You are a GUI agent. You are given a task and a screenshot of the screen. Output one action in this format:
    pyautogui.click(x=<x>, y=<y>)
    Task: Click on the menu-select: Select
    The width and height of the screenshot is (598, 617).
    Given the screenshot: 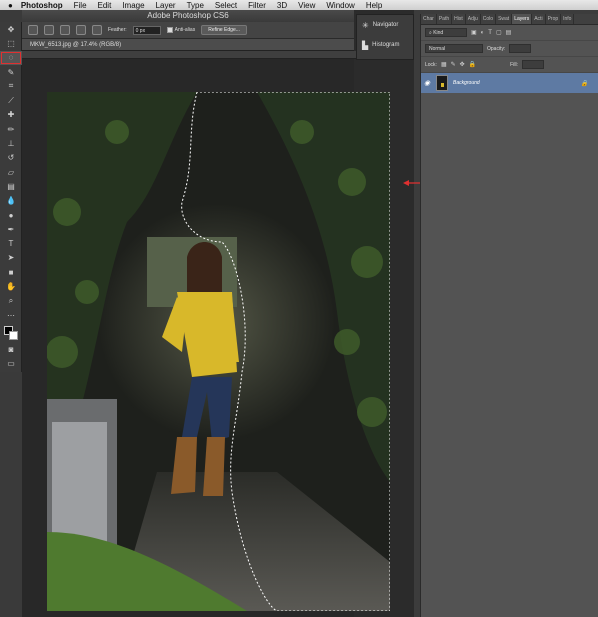 What is the action you would take?
    pyautogui.click(x=226, y=5)
    